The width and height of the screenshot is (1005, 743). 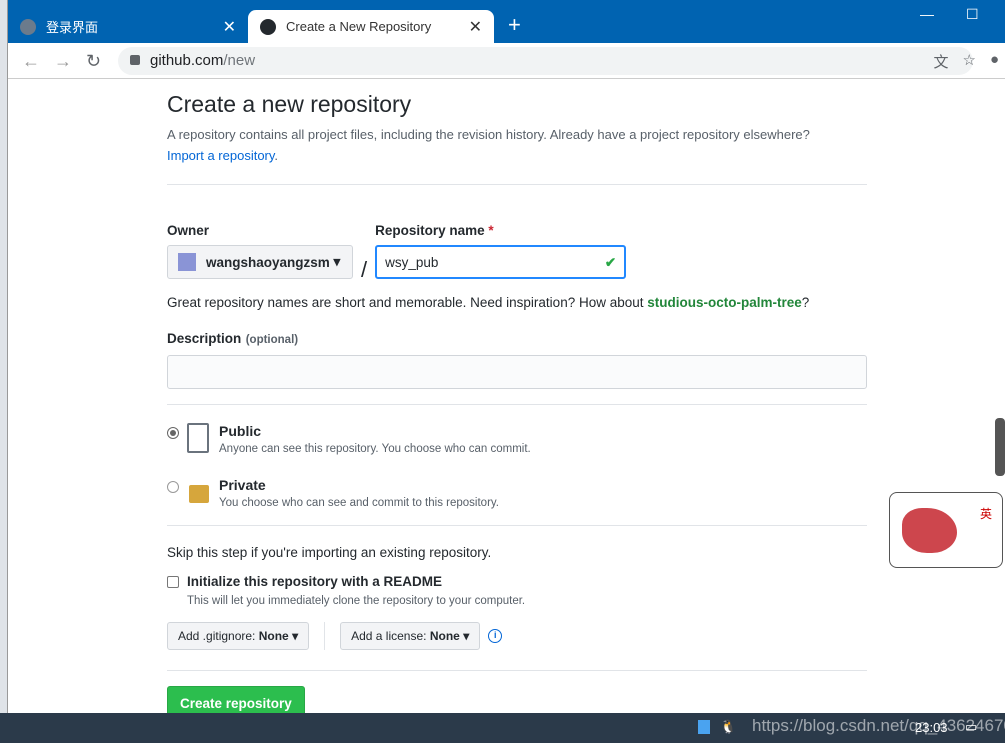 What do you see at coordinates (273, 636) in the screenshot?
I see `gitignore-value: None` at bounding box center [273, 636].